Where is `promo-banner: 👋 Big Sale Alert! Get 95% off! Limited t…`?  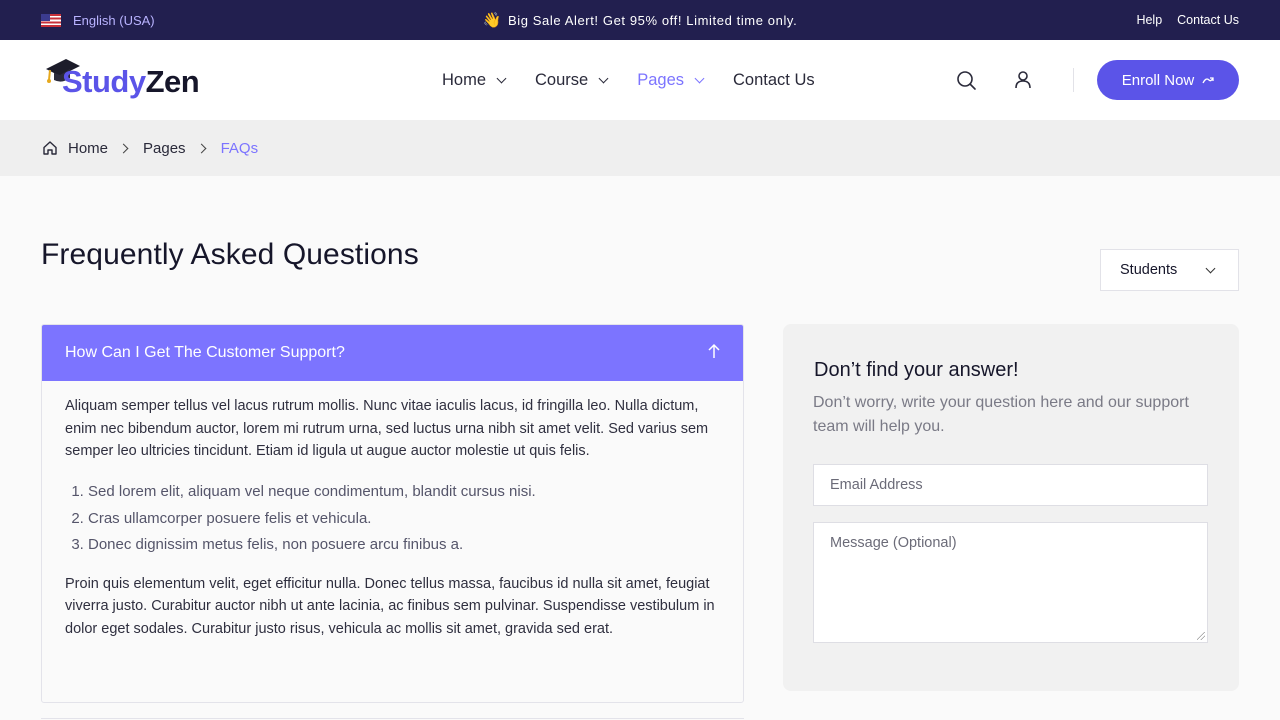
promo-banner: 👋 Big Sale Alert! Get 95% off! Limited t… is located at coordinates (640, 20).